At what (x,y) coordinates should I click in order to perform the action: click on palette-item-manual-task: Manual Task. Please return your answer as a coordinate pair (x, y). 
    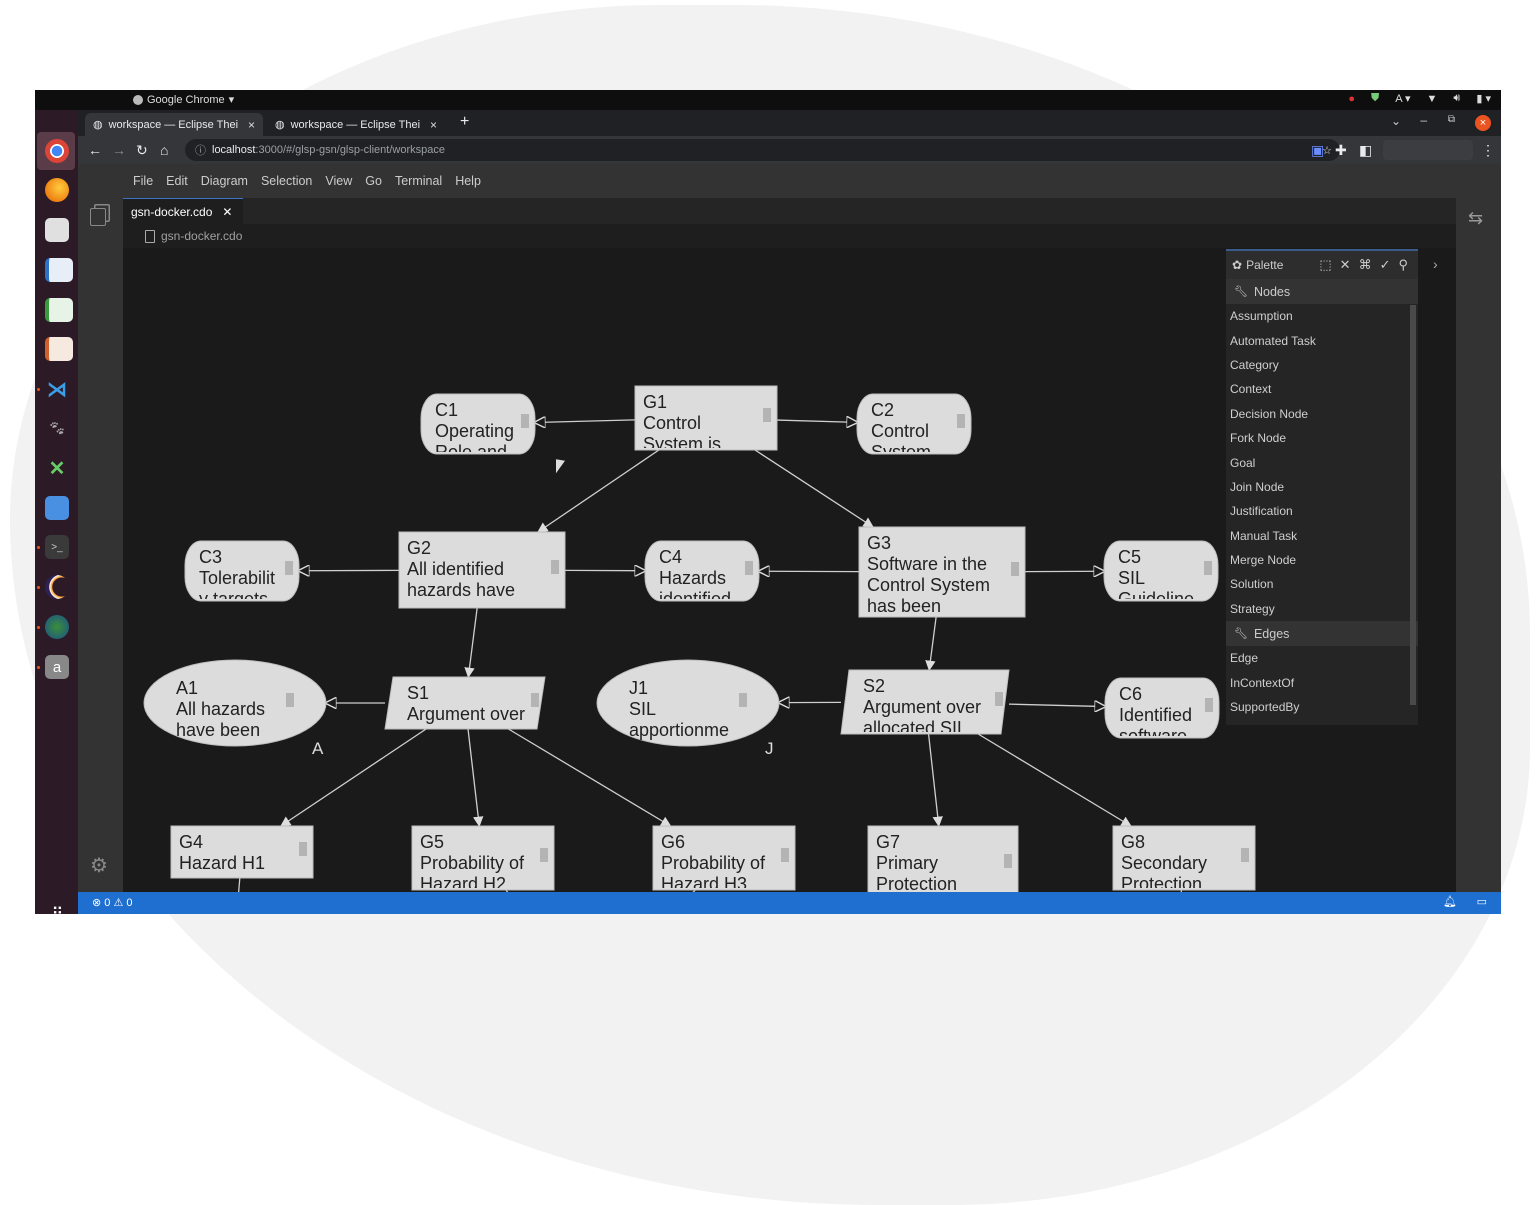
    Looking at the image, I should click on (1322, 536).